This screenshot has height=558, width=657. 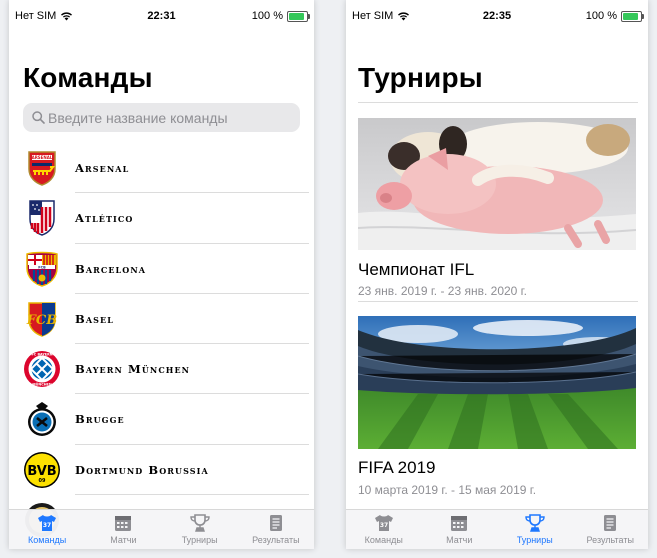 What do you see at coordinates (161, 419) in the screenshot?
I see `team-row: Brugge` at bounding box center [161, 419].